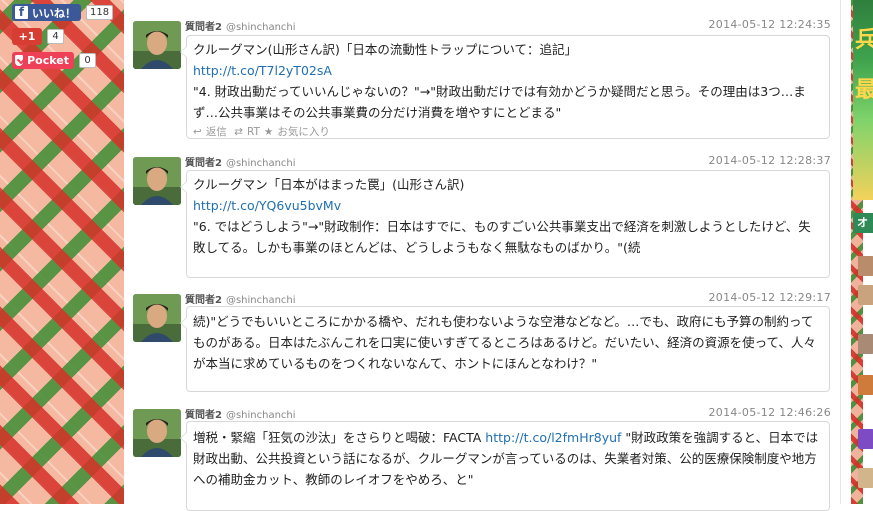 The width and height of the screenshot is (873, 511). Describe the element at coordinates (216, 132) in the screenshot. I see `reply-link: 返信` at that location.